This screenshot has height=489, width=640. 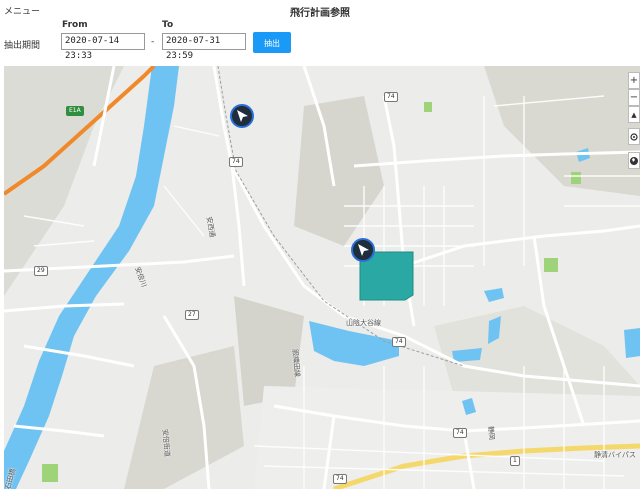 What do you see at coordinates (192, 315) in the screenshot?
I see `route-shield-27: 27` at bounding box center [192, 315].